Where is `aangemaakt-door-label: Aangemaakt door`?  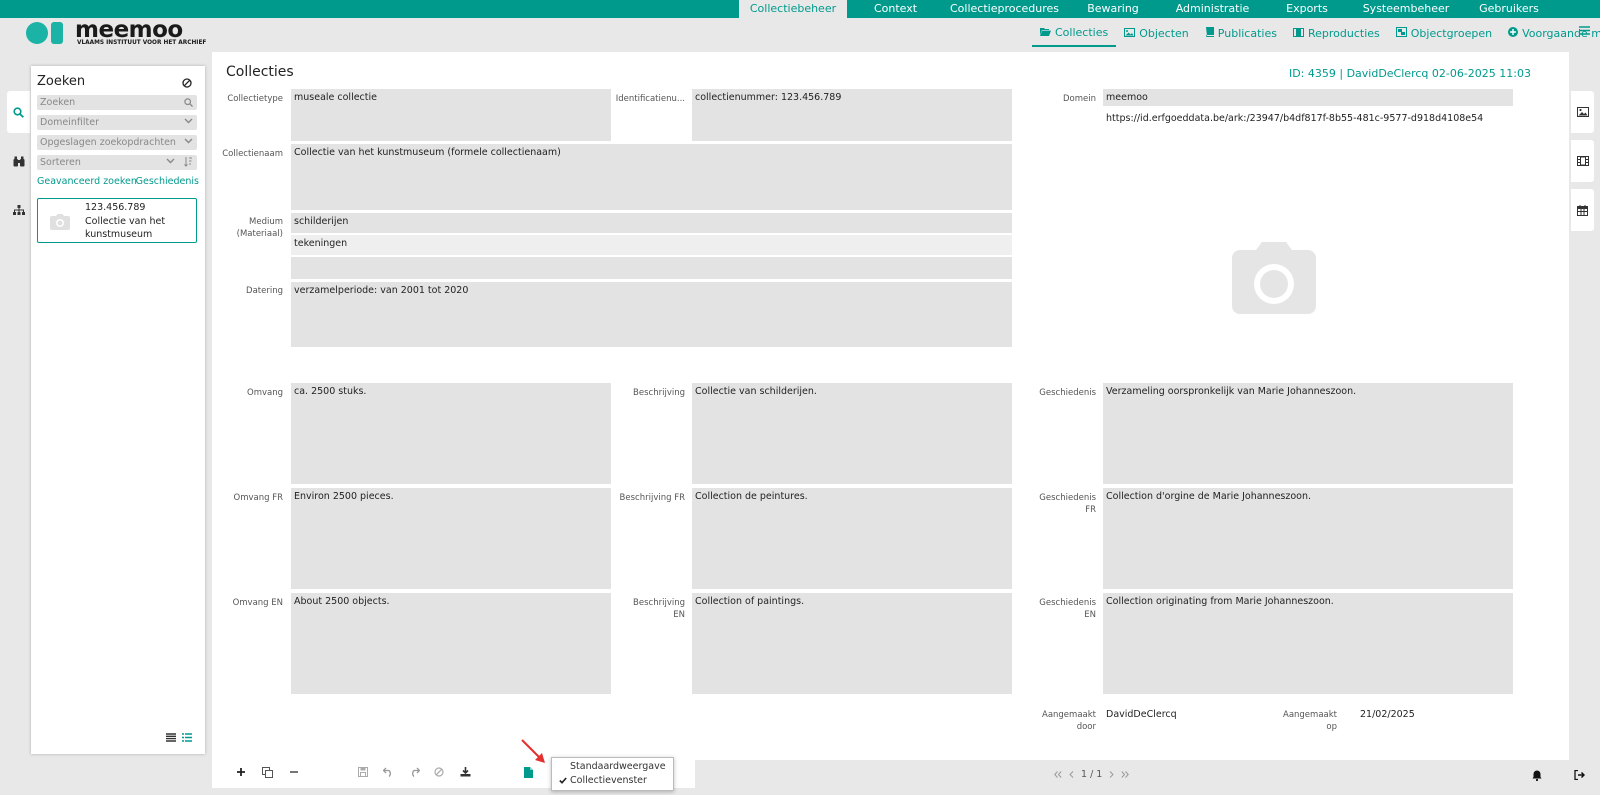
aangemaakt-door-label: Aangemaakt door is located at coordinates (1054, 721).